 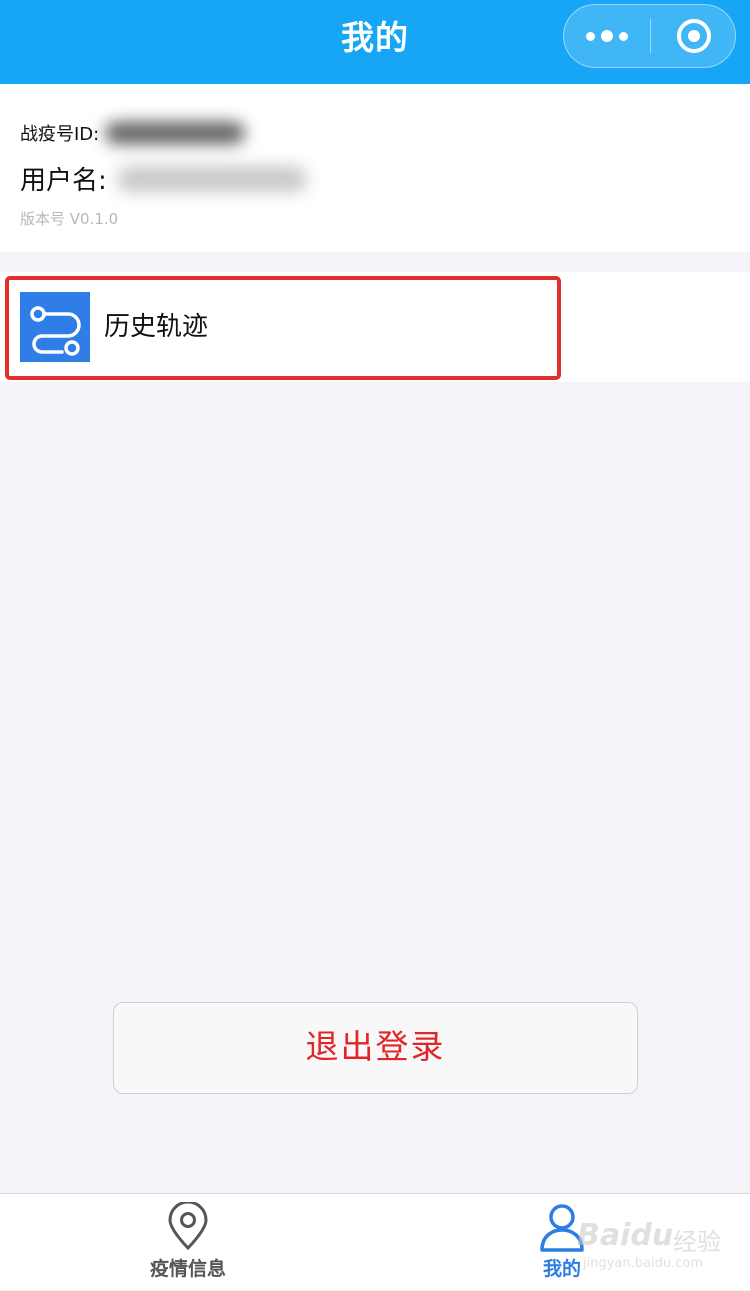 What do you see at coordinates (69, 219) in the screenshot?
I see `version-text: 版本号 V0.1.0` at bounding box center [69, 219].